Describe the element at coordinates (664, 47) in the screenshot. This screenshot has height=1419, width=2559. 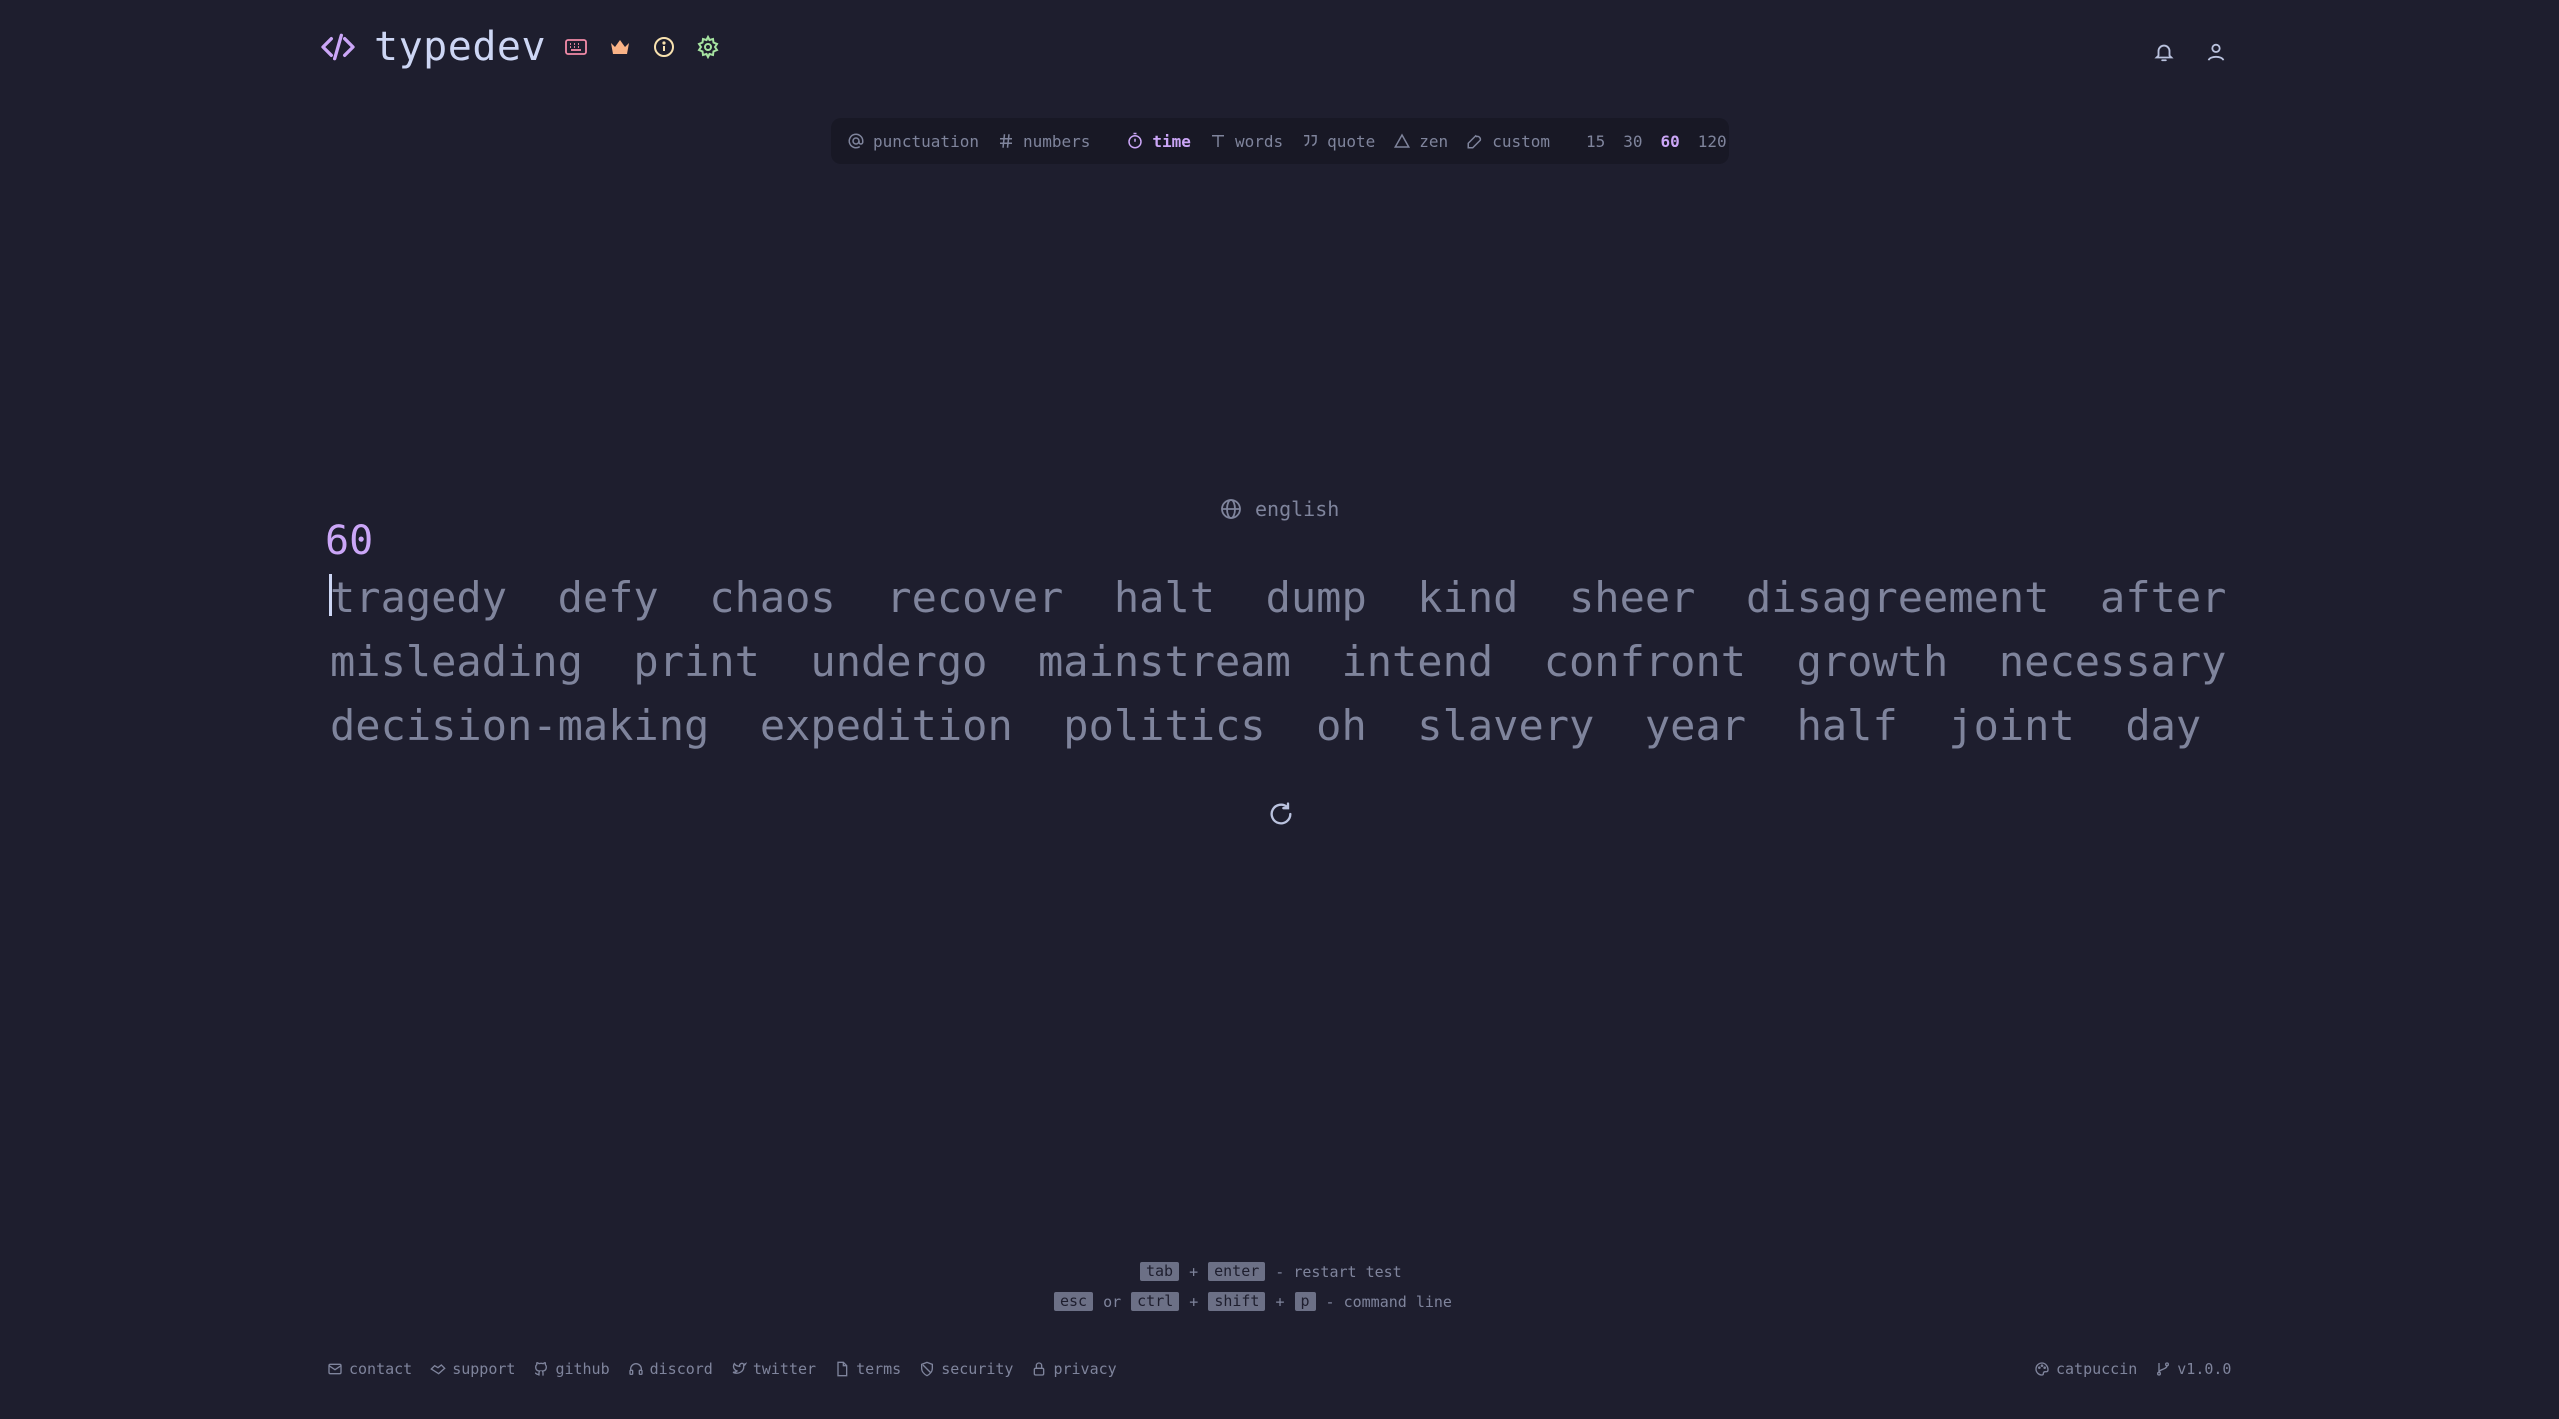
I see `info-icon` at that location.